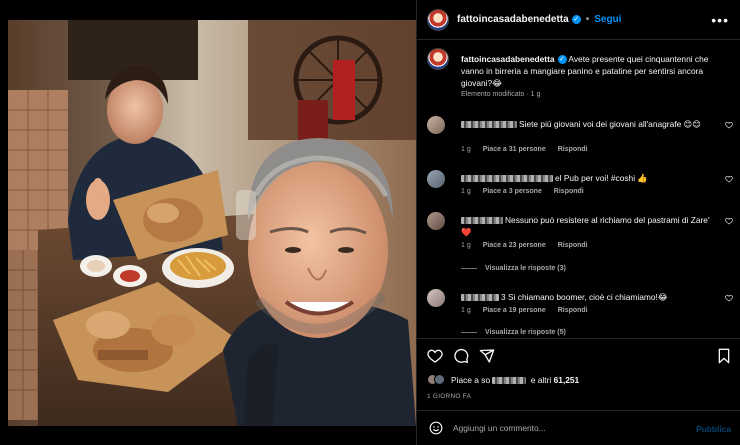 The image size is (740, 445). I want to click on view-replies-label: Visualizza le risposte (3), so click(525, 268).